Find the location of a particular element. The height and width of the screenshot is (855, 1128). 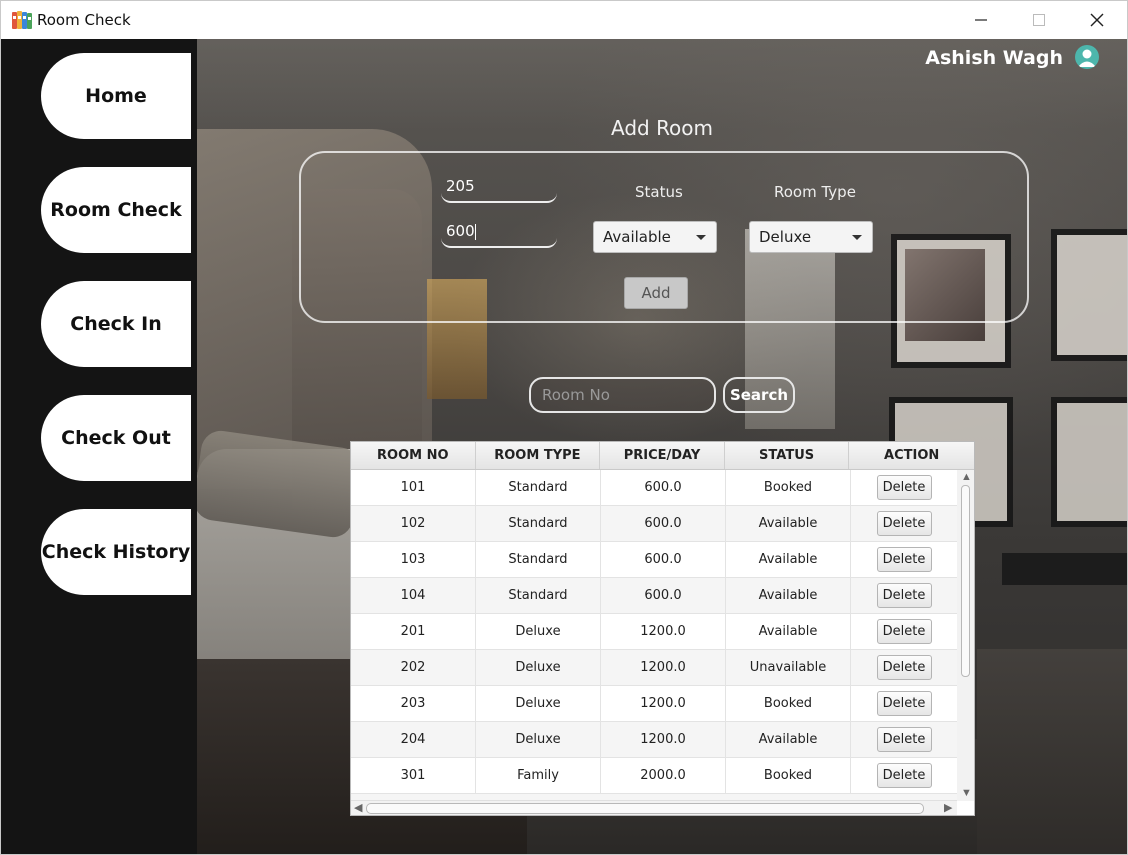

room-type-label: Room Type is located at coordinates (815, 192).